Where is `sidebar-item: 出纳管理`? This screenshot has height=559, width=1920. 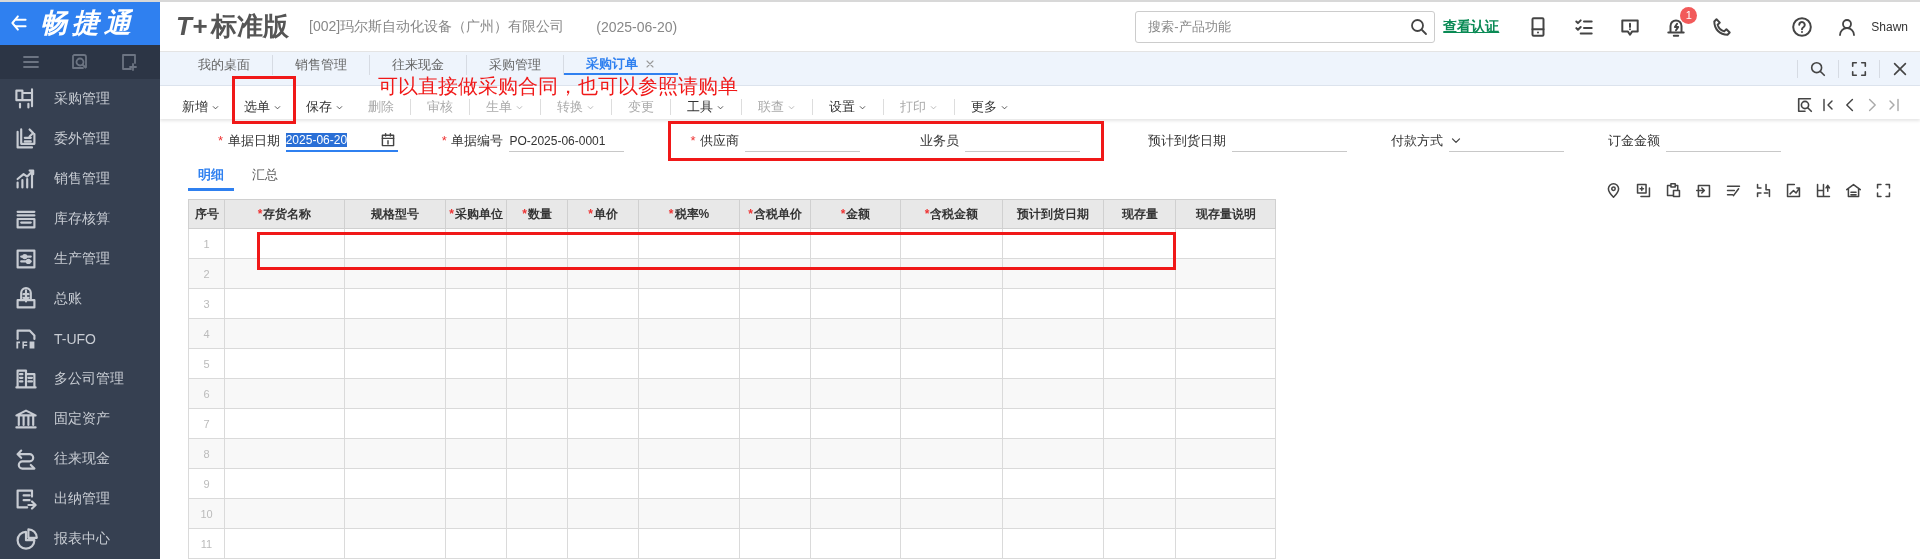
sidebar-item: 出纳管理 is located at coordinates (80, 499).